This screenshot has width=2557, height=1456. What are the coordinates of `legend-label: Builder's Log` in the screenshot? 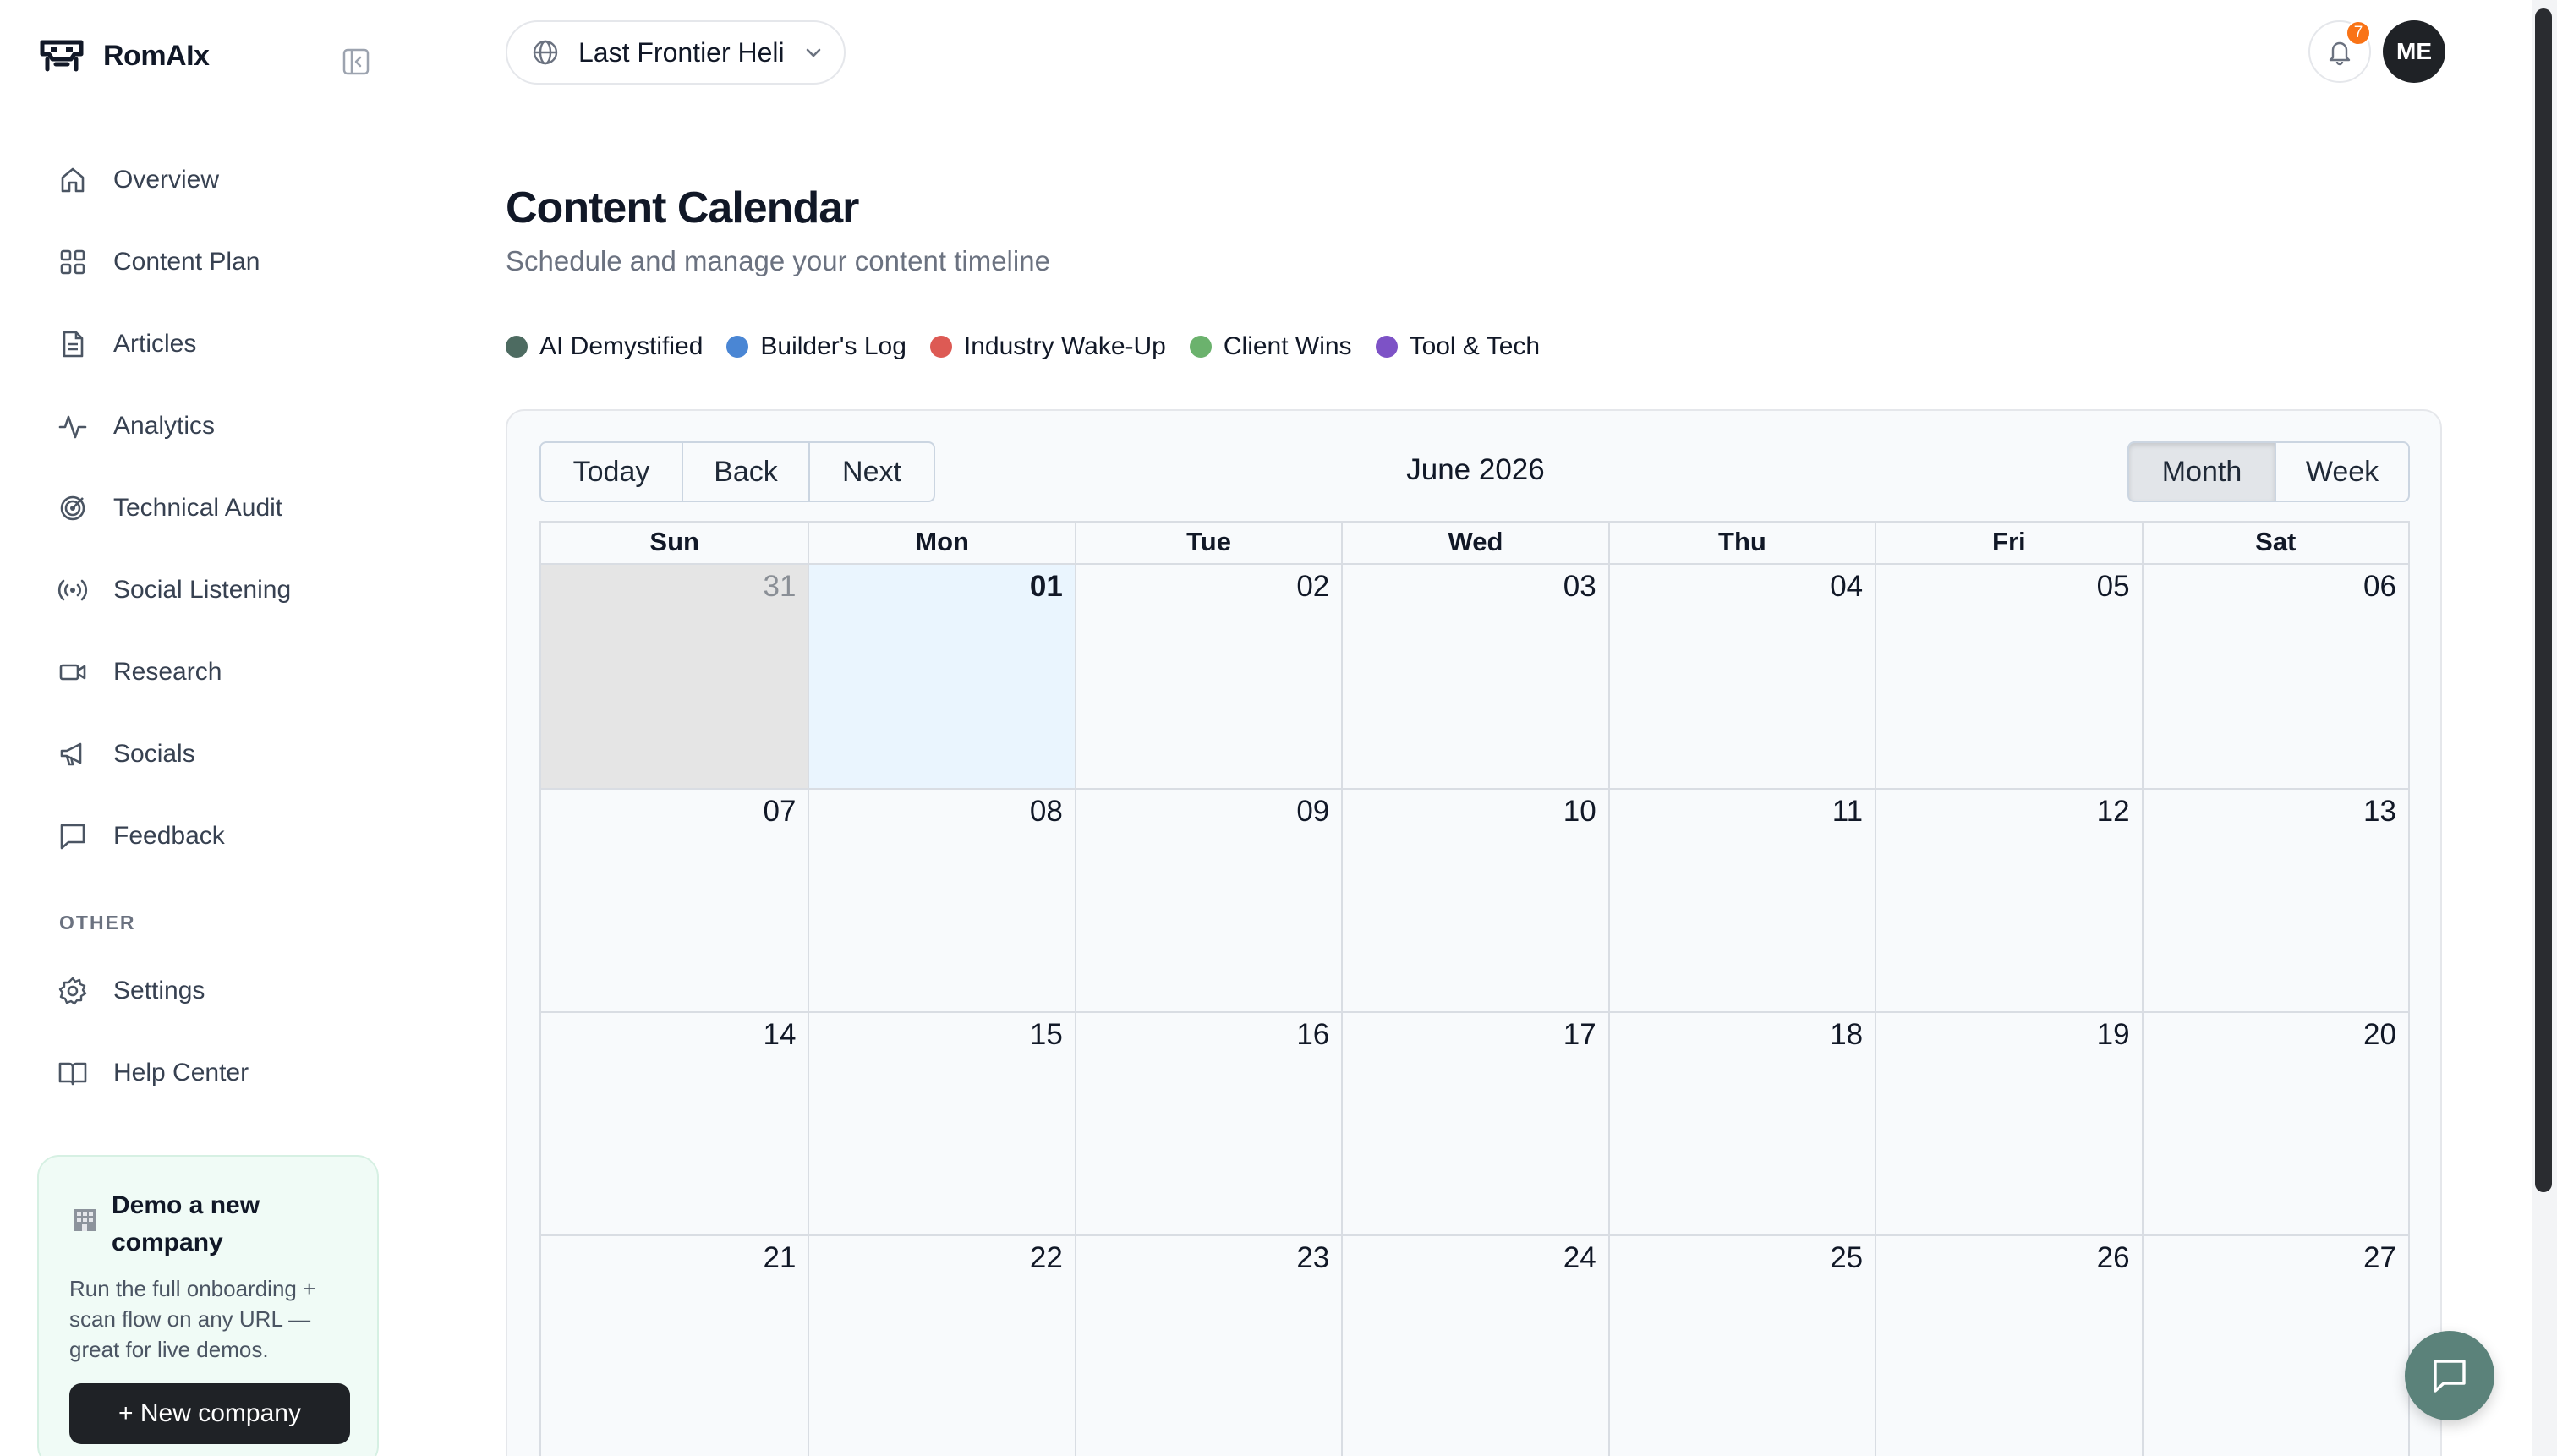 It's located at (833, 346).